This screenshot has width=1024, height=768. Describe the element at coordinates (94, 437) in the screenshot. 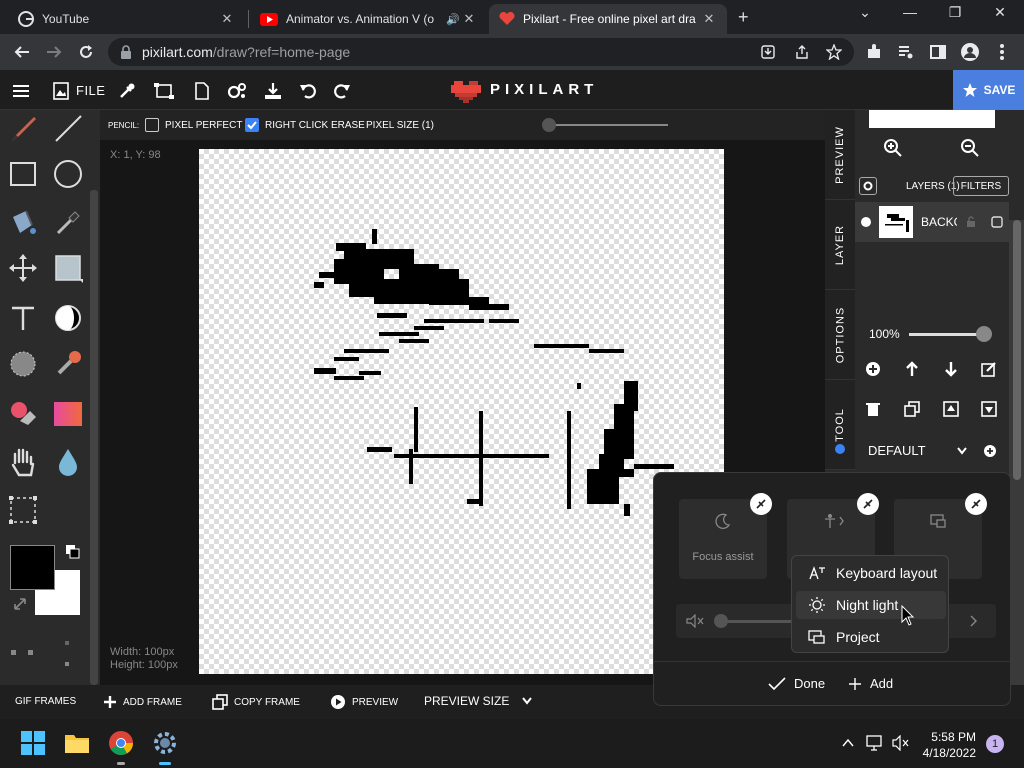

I see `tool-palette-scrollbar` at that location.